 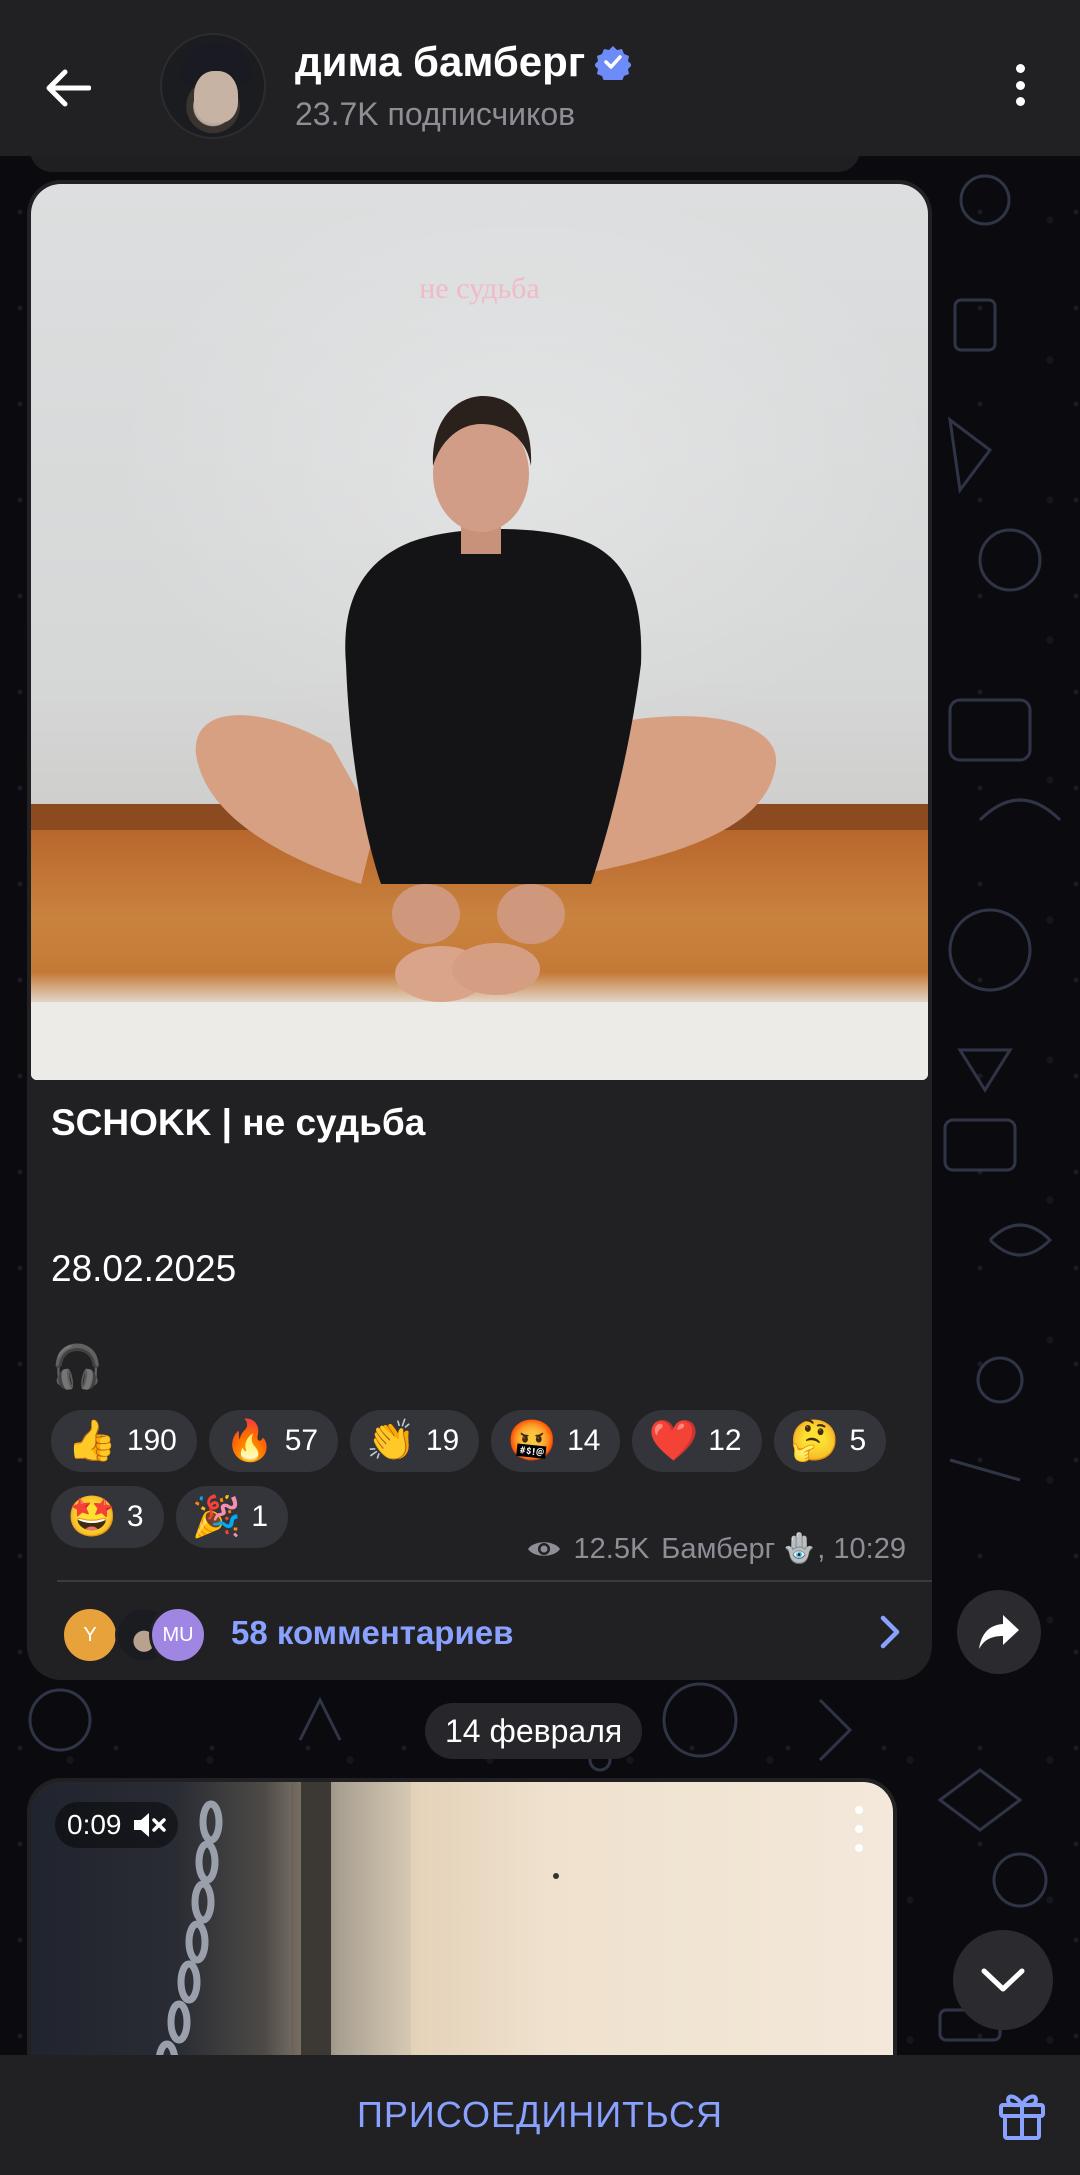 I want to click on gift-button, so click(x=1022, y=2115).